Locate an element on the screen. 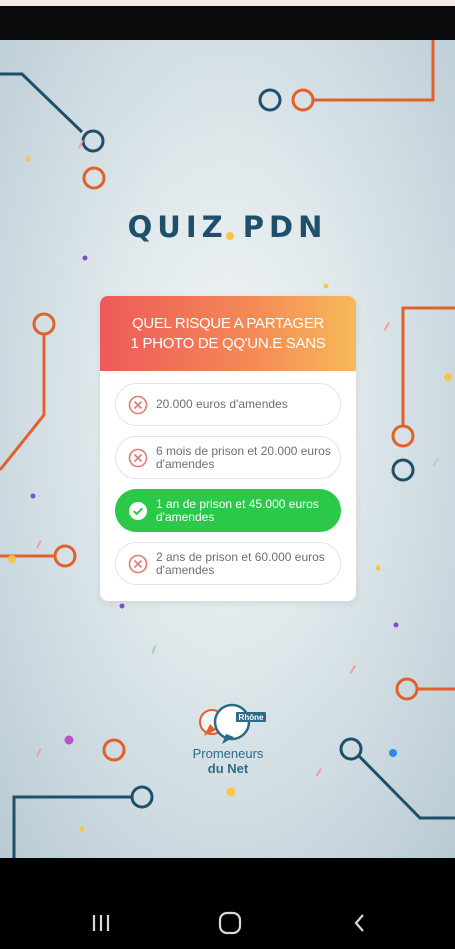  back-button is located at coordinates (360, 923).